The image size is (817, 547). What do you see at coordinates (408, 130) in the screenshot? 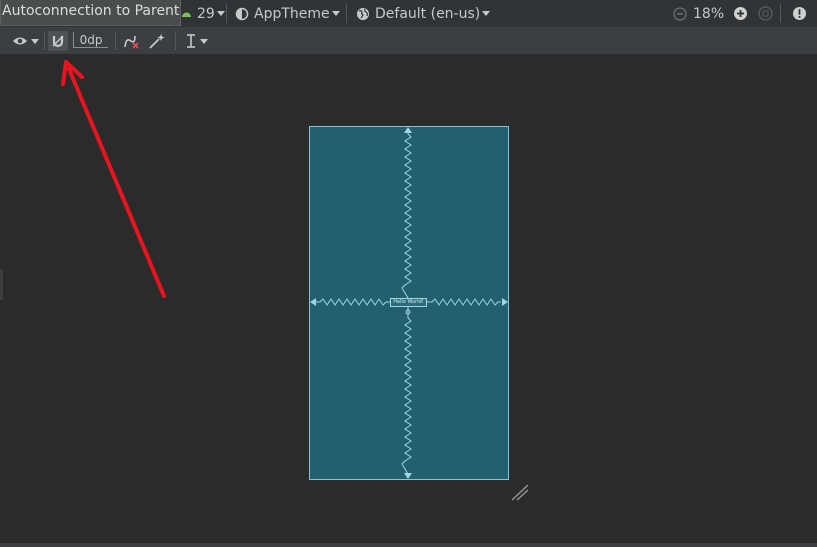
I see `constraint-top-arrow` at bounding box center [408, 130].